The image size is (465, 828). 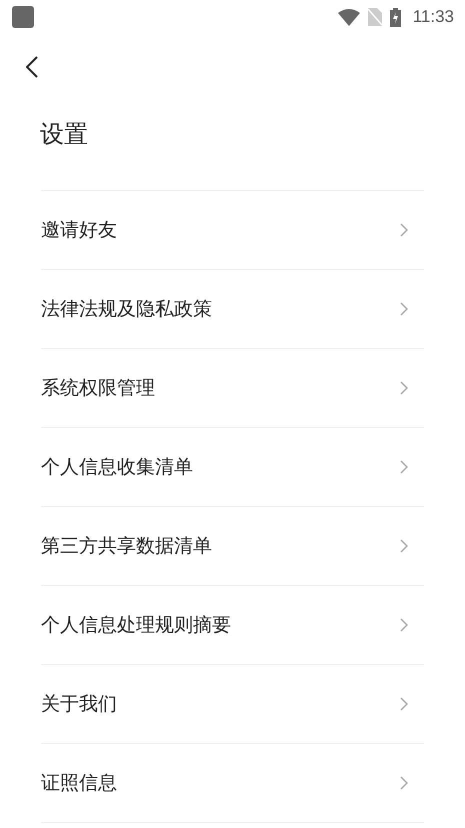 What do you see at coordinates (32, 67) in the screenshot?
I see `back-icon` at bounding box center [32, 67].